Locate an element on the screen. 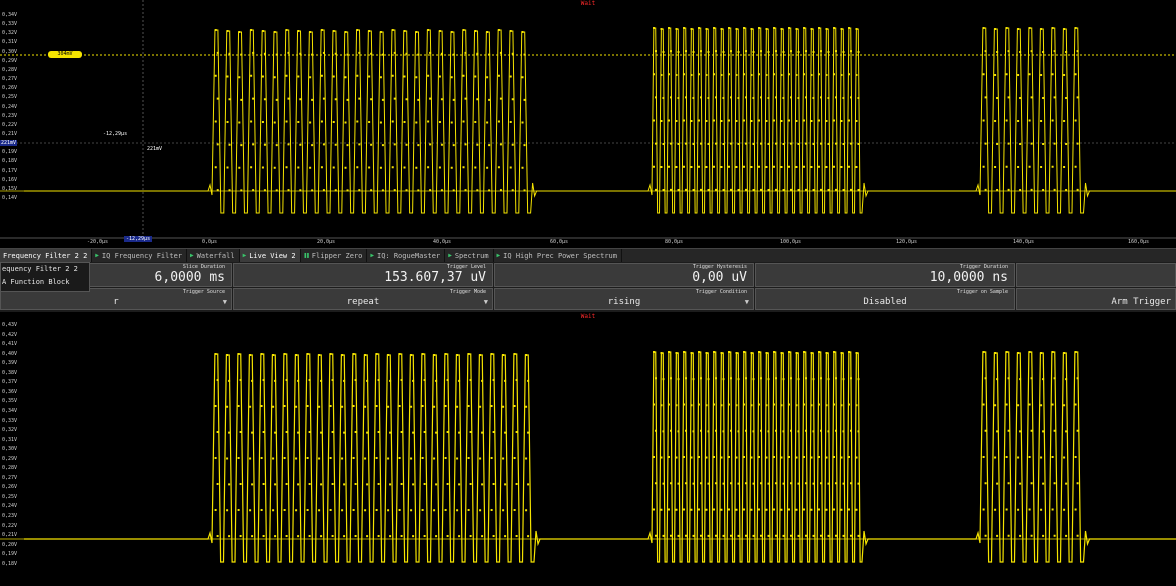  trigger-level-field: Trigger Level 153.607,37 uV is located at coordinates (363, 275).